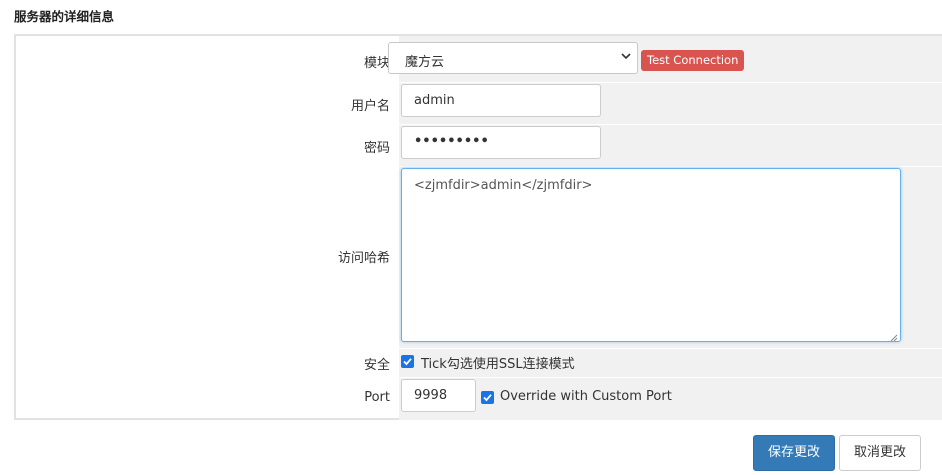 This screenshot has width=942, height=475. Describe the element at coordinates (370, 106) in the screenshot. I see `username-label: 用户名` at that location.